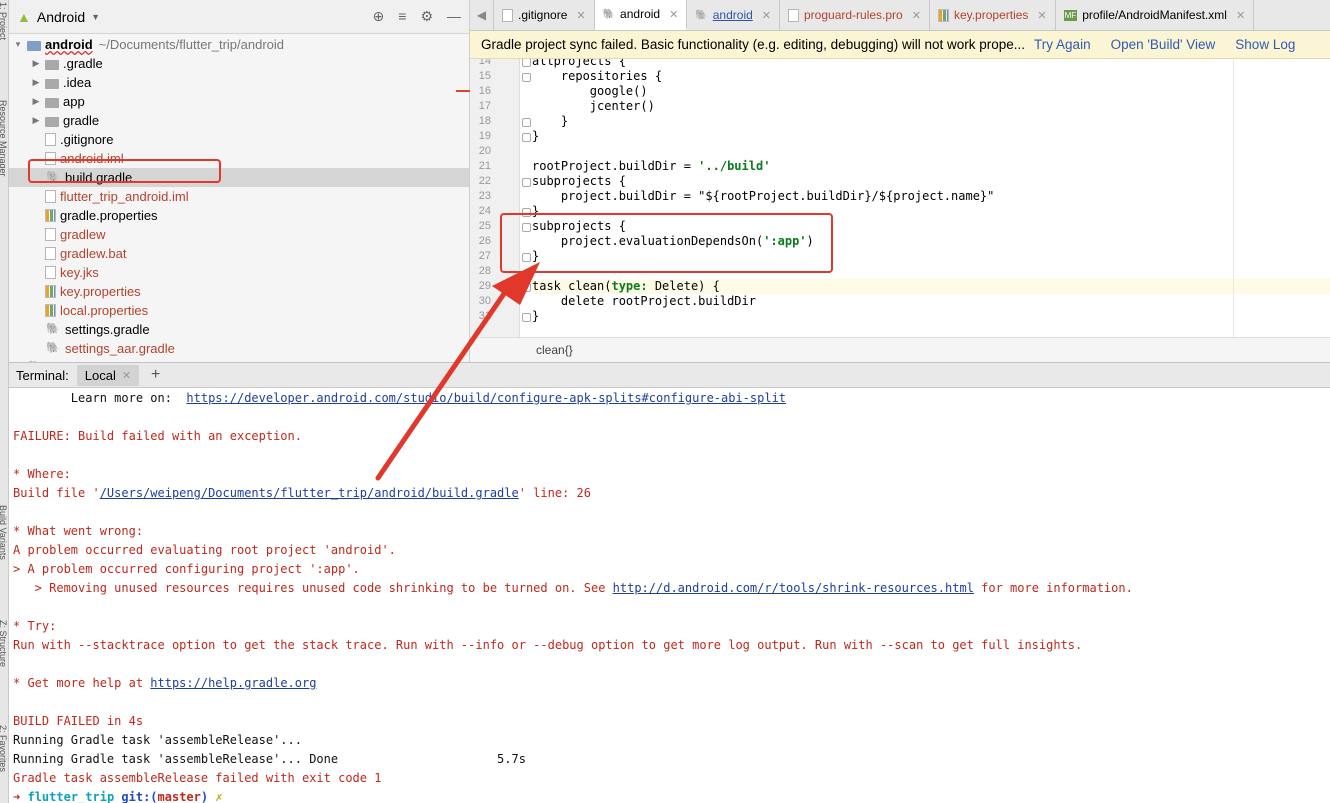  Describe the element at coordinates (155, 375) in the screenshot. I see `new-terminal-button: +` at that location.